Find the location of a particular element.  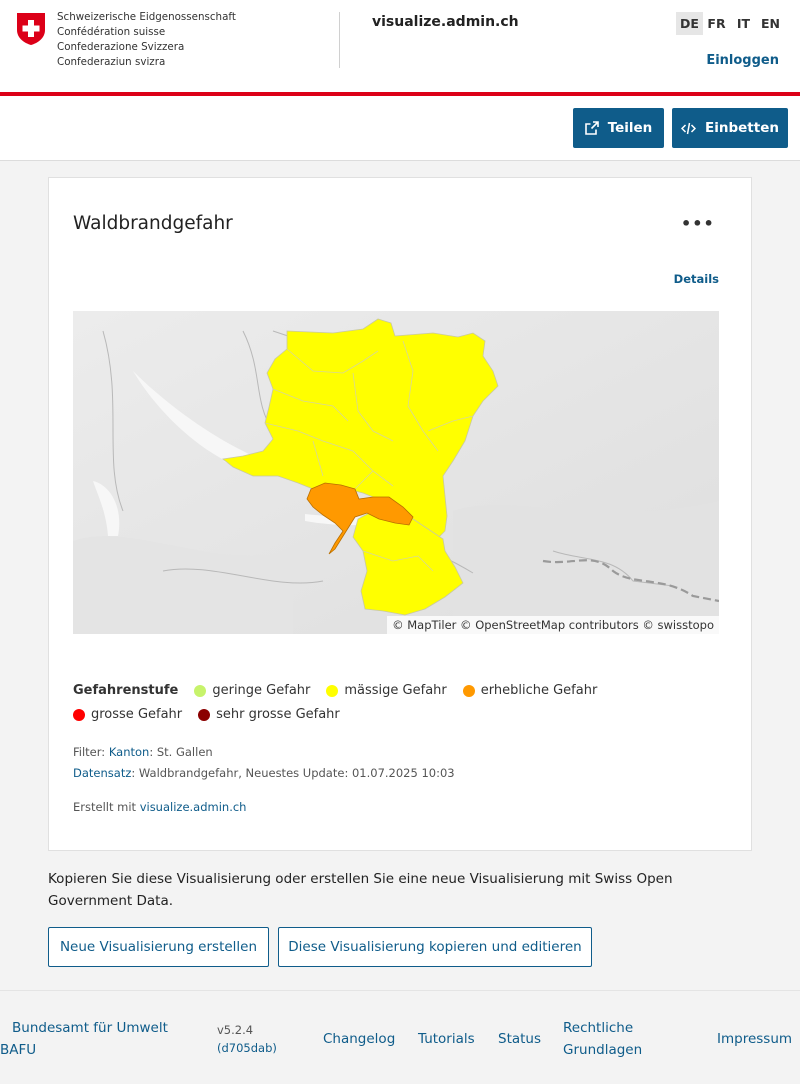

legend-title: Gefahrenstufe is located at coordinates (126, 690).